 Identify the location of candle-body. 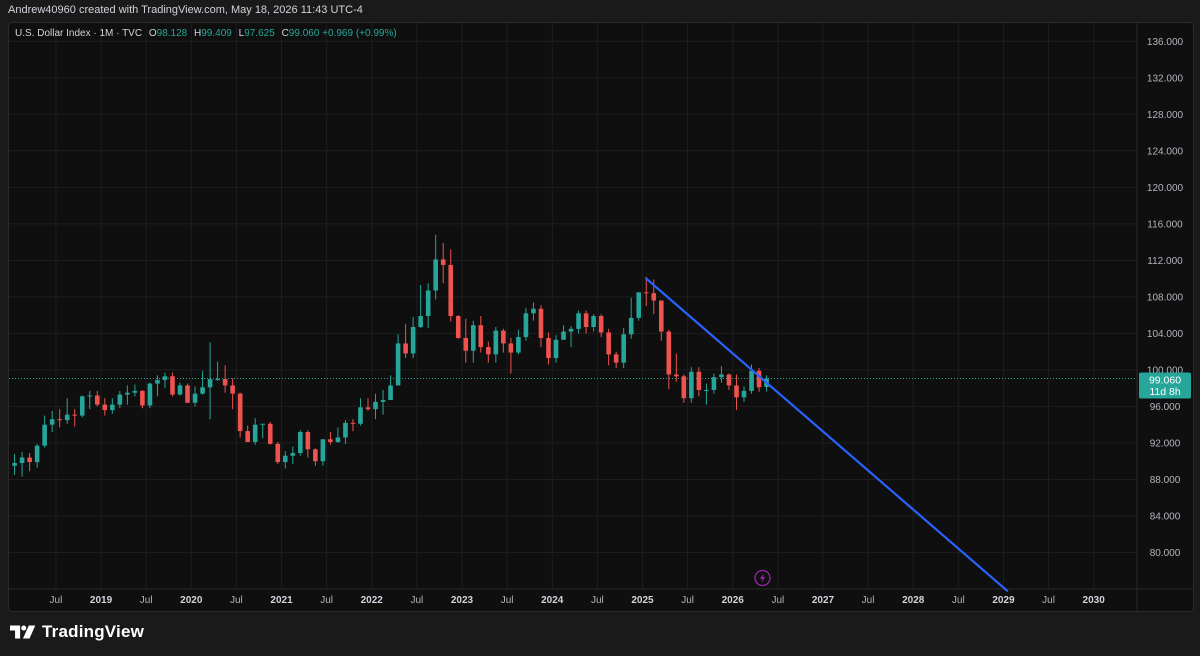
(556, 349).